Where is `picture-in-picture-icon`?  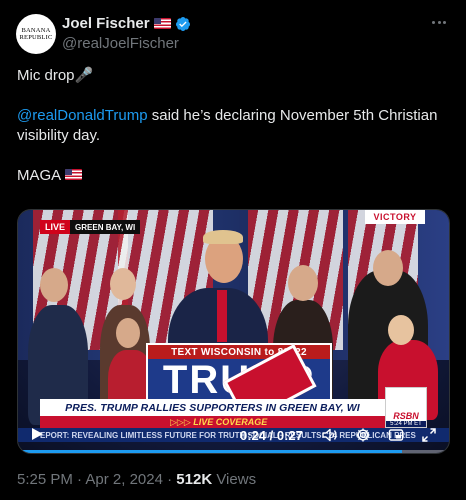
picture-in-picture-icon is located at coordinates (396, 435).